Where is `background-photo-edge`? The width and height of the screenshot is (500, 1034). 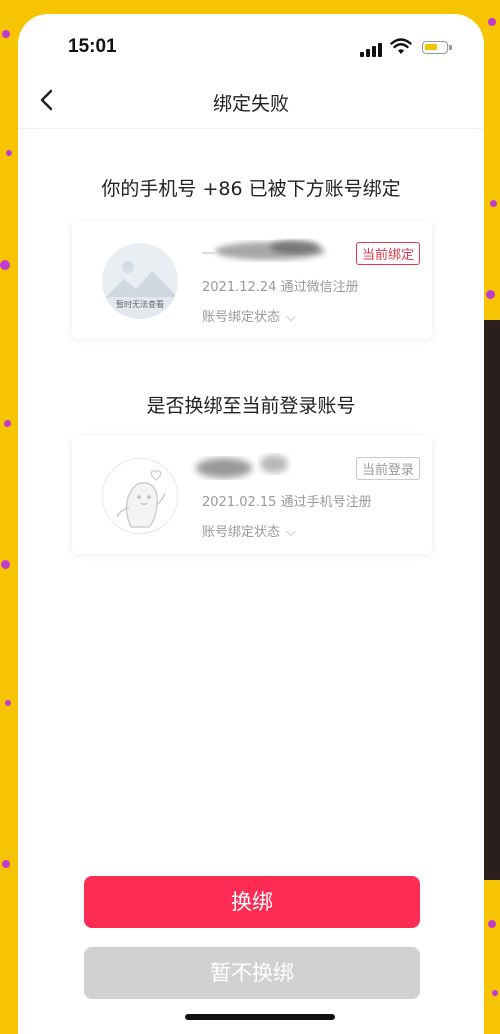
background-photo-edge is located at coordinates (491, 600).